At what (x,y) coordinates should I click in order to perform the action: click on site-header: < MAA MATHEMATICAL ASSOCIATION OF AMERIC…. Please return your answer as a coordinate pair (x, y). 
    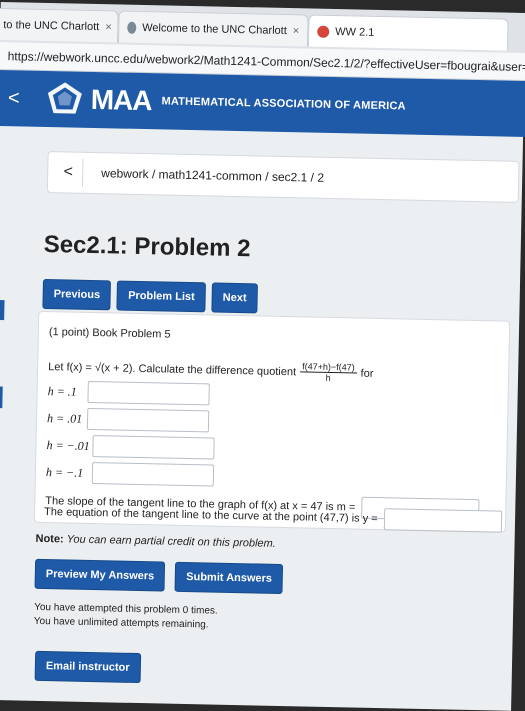
    Looking at the image, I should click on (262, 103).